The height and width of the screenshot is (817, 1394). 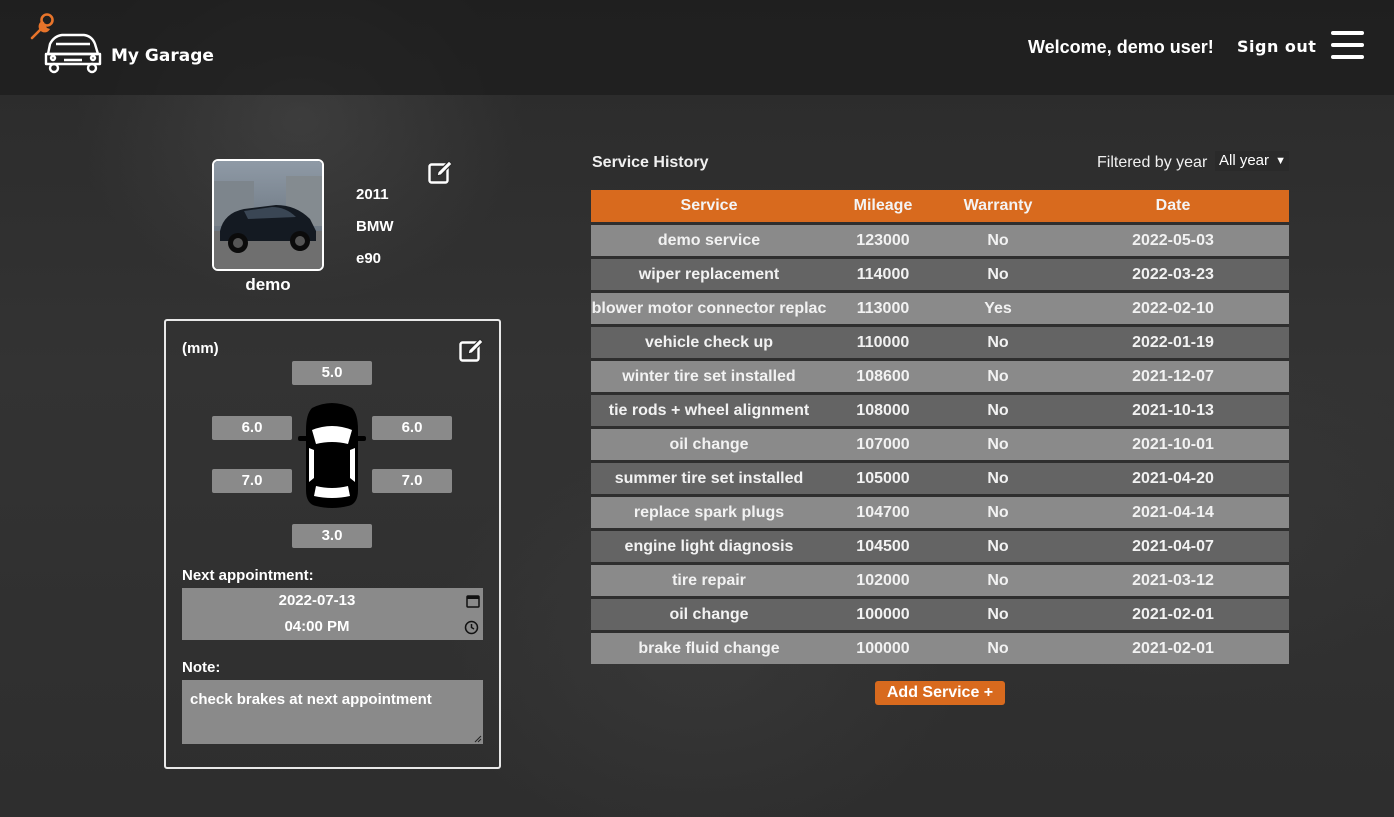 I want to click on year-filter-select: All year ▼, so click(x=1252, y=161).